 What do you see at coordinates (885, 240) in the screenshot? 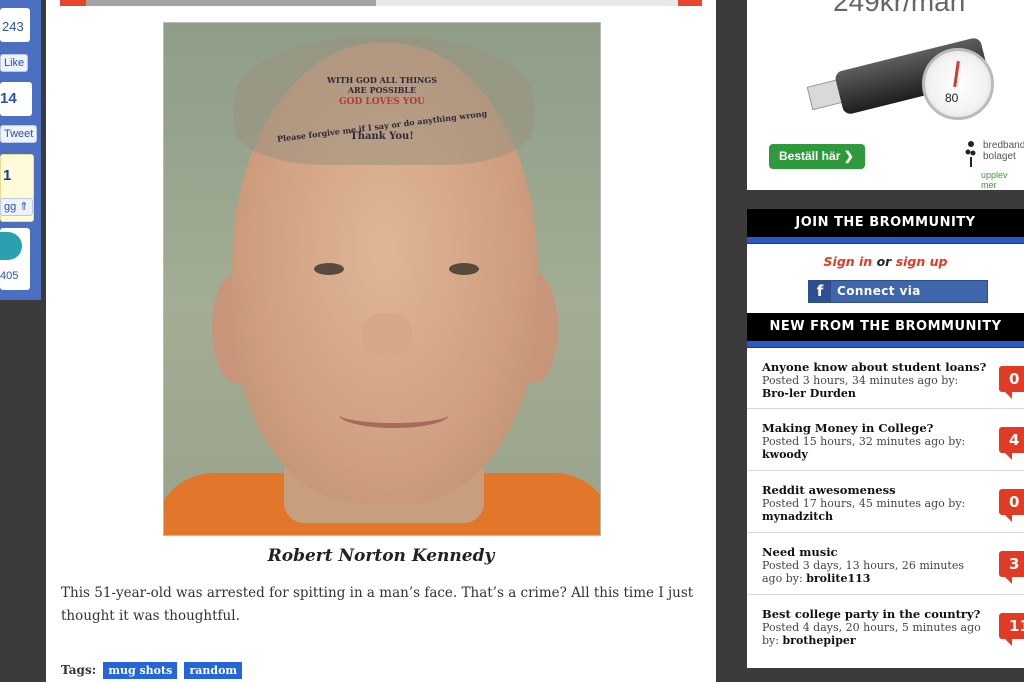
I see `join-header-rule` at bounding box center [885, 240].